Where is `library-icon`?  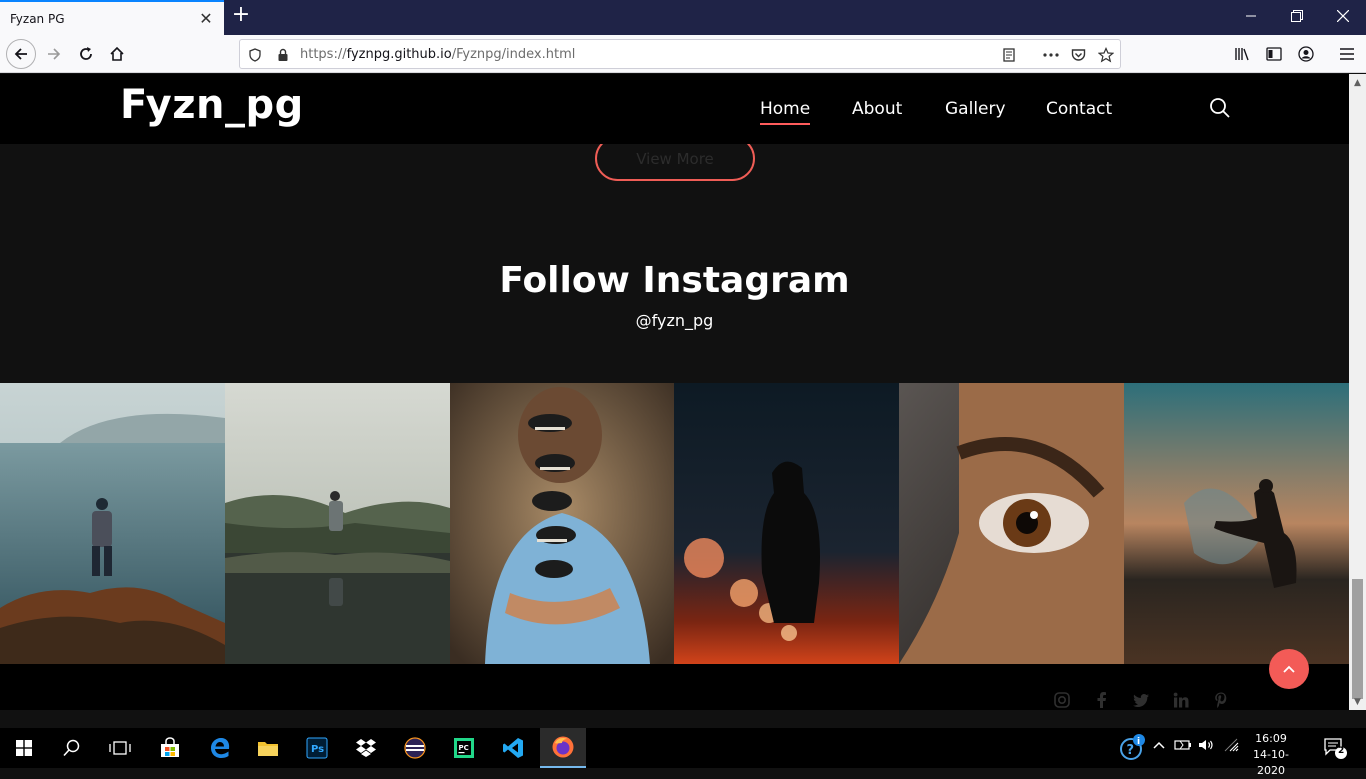
library-icon is located at coordinates (1242, 54).